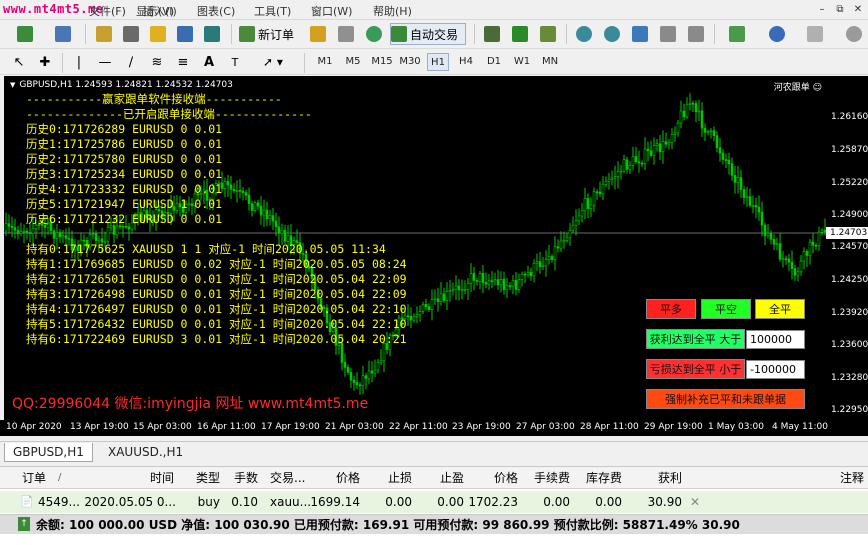 This screenshot has width=868, height=545. I want to click on col-sl: 止损, so click(391, 478).